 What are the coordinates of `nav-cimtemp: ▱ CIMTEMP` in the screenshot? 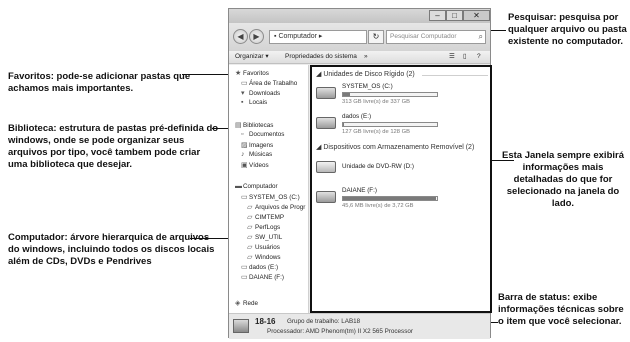 It's located at (265, 217).